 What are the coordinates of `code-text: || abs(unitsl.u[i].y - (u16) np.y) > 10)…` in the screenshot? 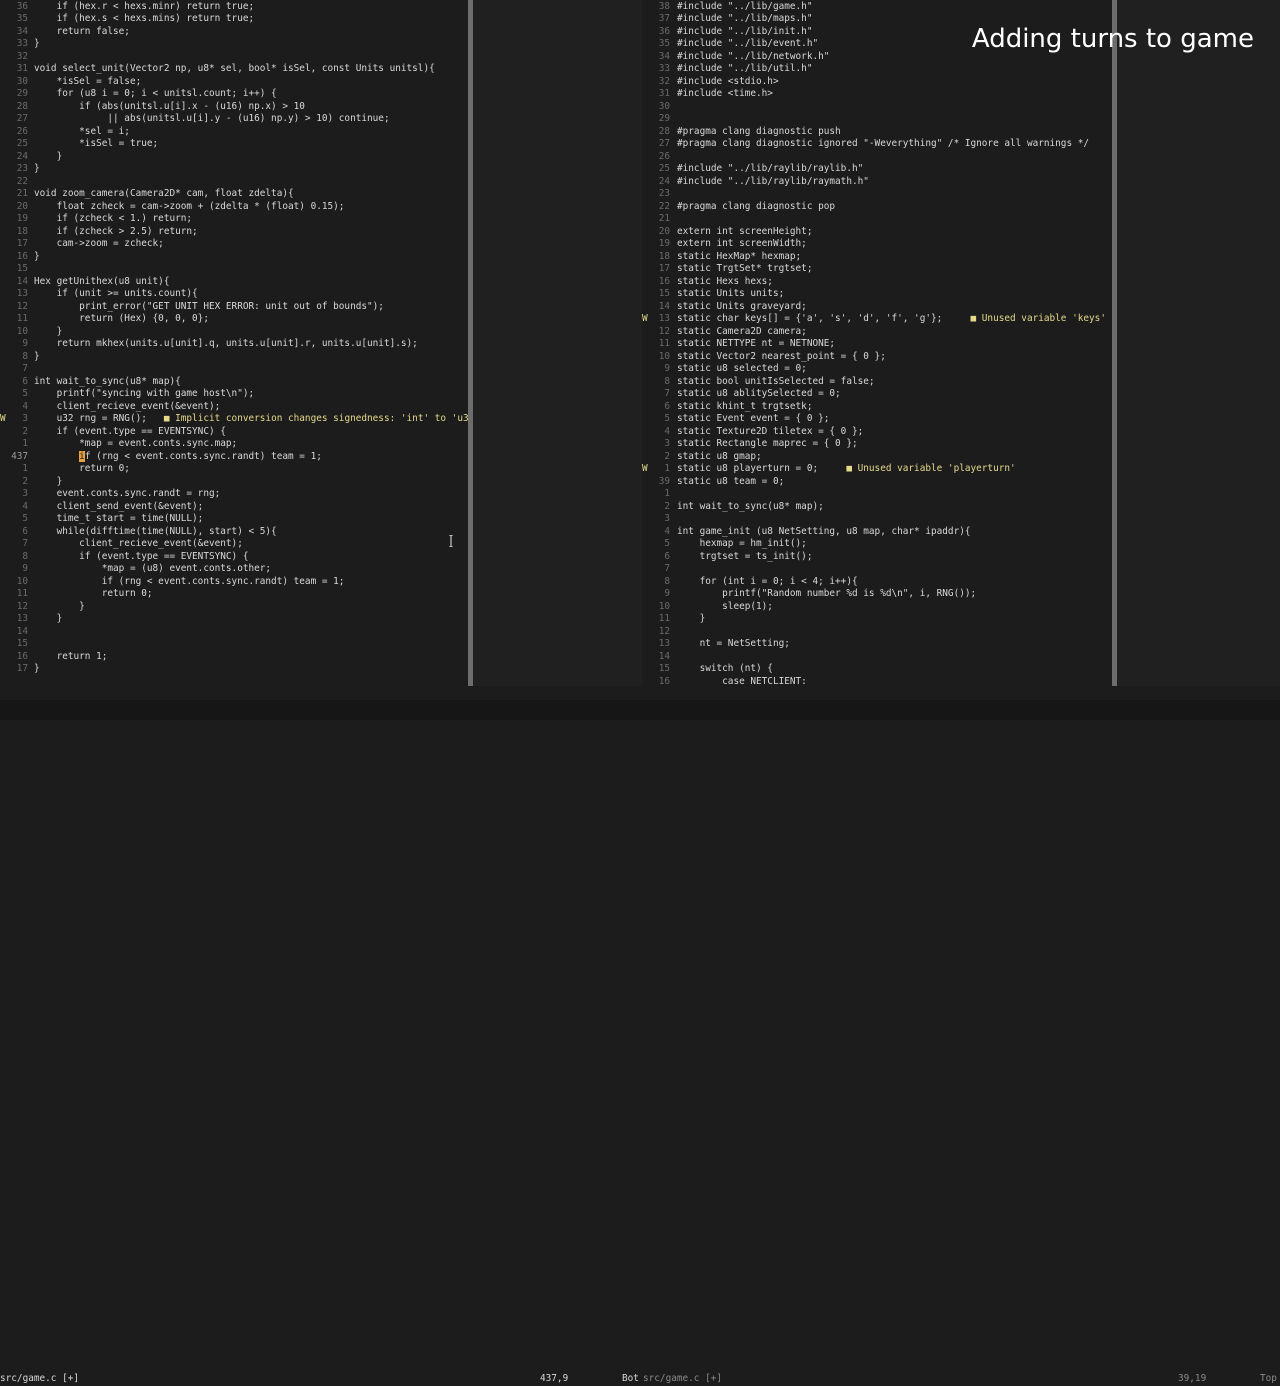 It's located at (211, 119).